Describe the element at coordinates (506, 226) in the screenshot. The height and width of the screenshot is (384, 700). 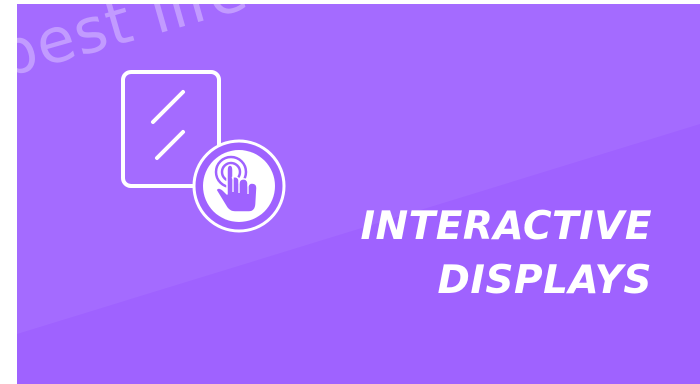
I see `headline-line-1: INTERACTIVE` at that location.